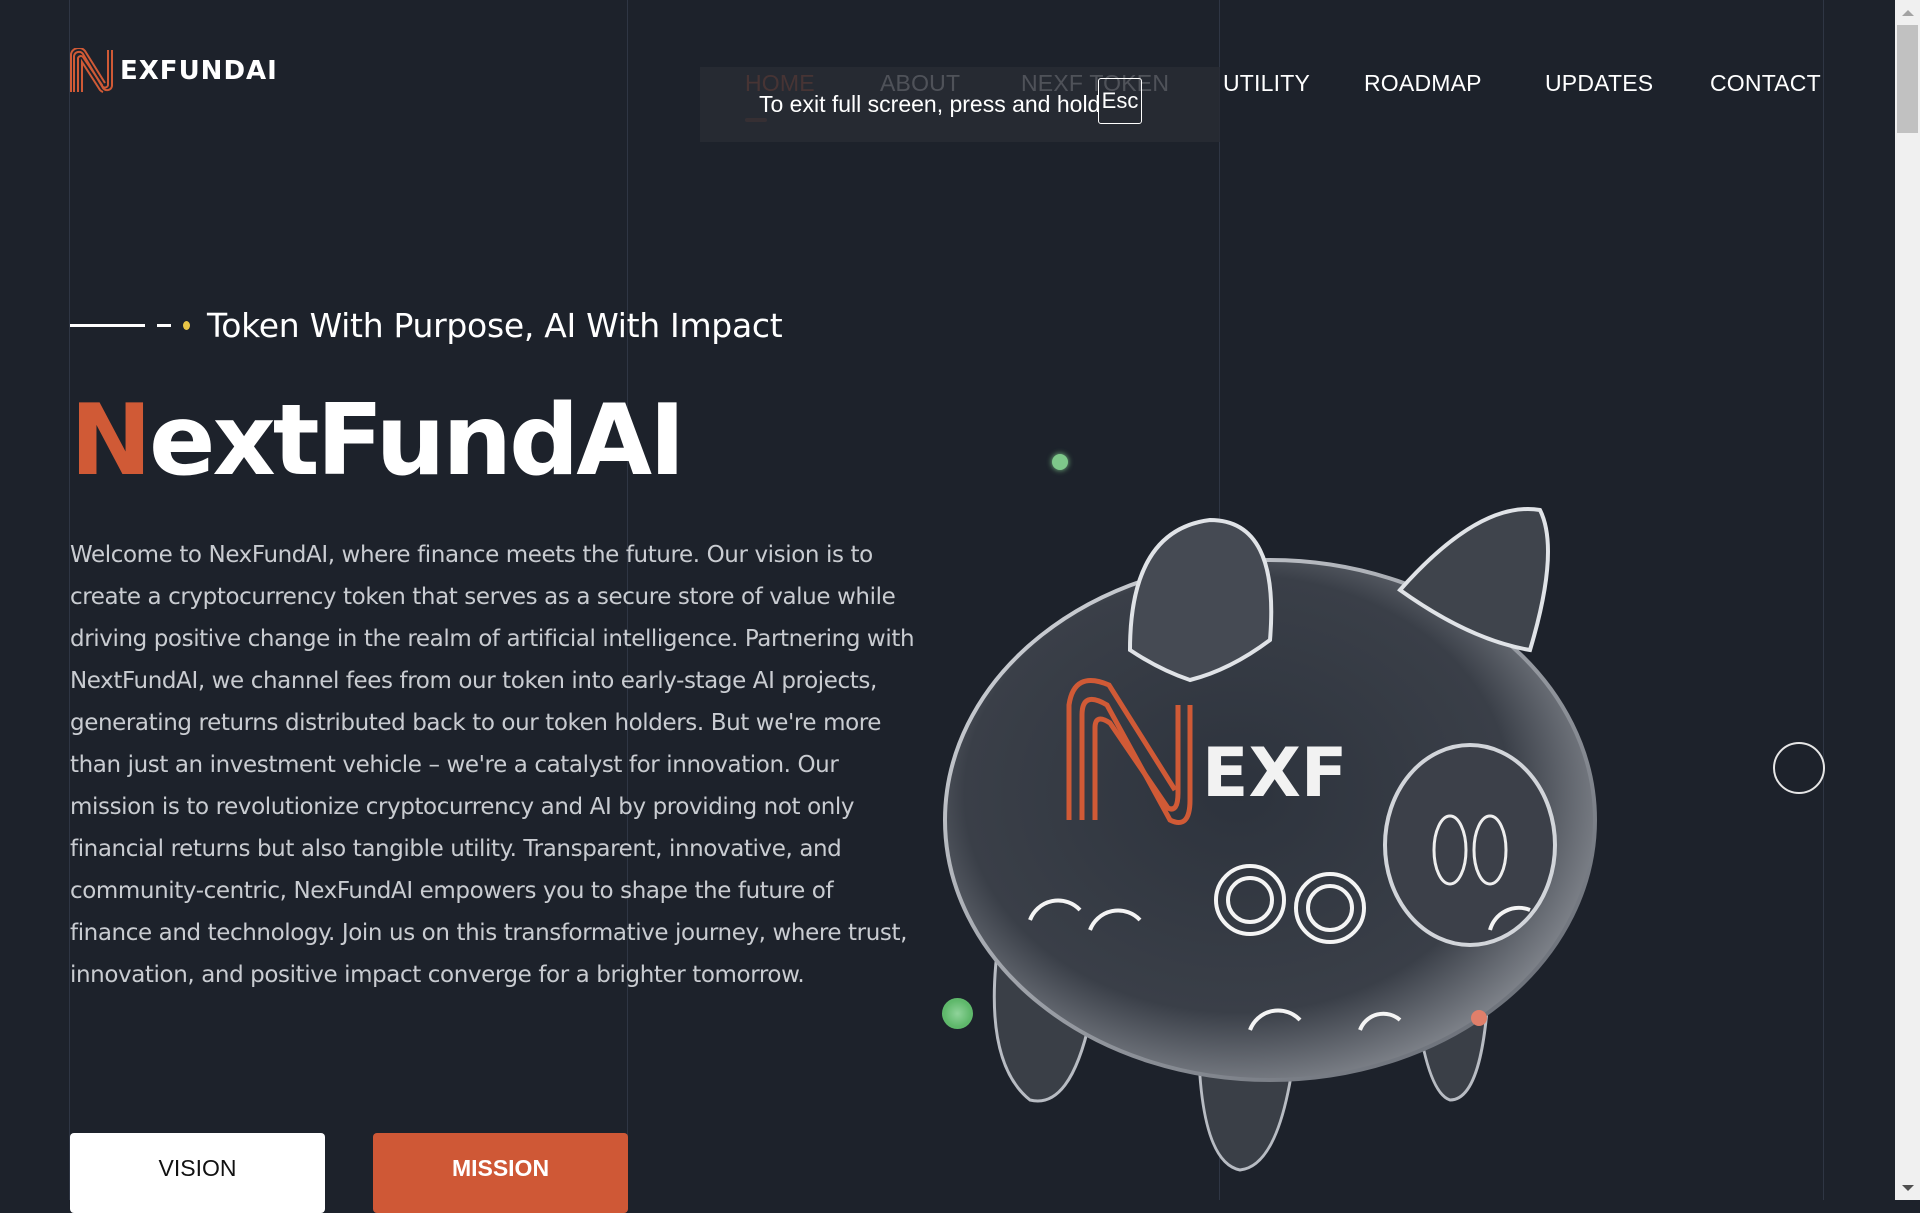 This screenshot has height=1213, width=1920. I want to click on pig-snout, so click(1470, 845).